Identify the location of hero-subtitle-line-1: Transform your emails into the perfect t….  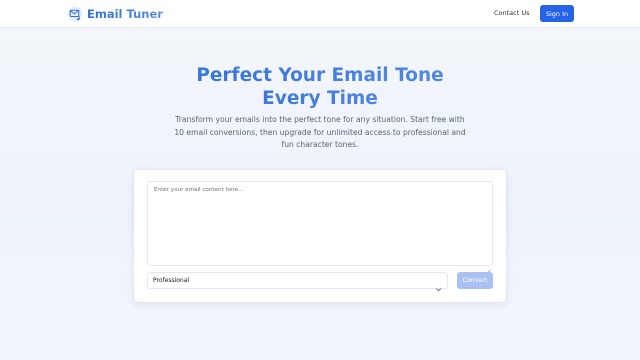
(320, 119).